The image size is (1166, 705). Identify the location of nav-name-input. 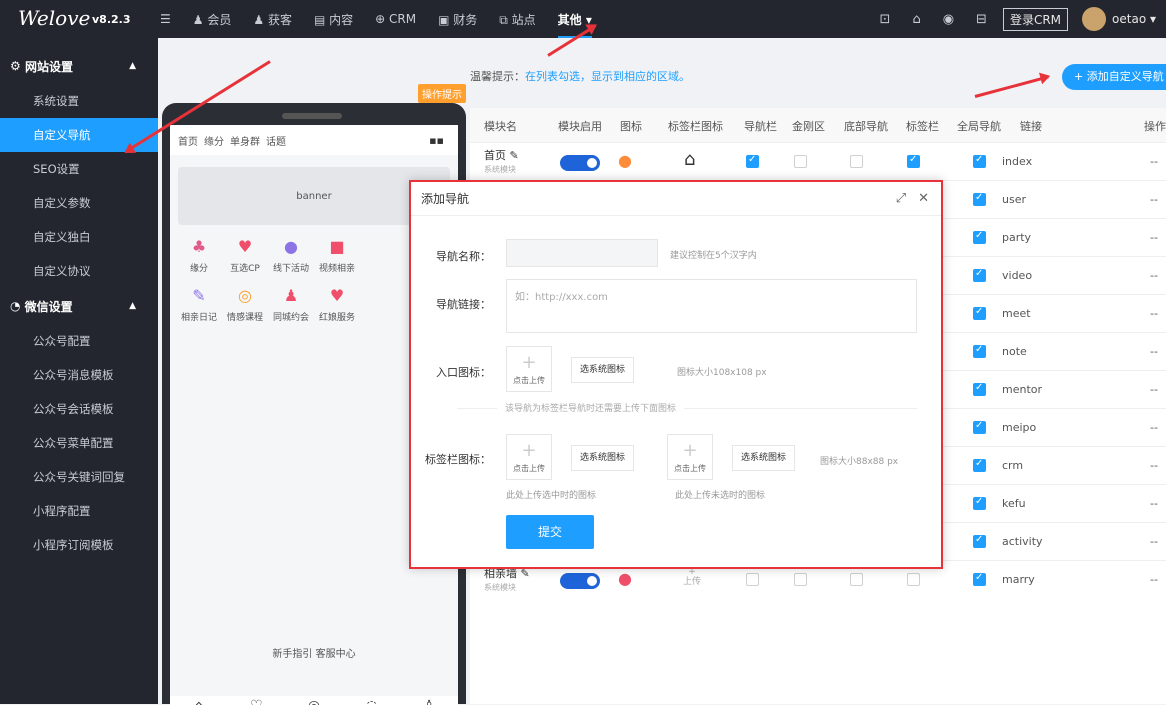
(582, 253).